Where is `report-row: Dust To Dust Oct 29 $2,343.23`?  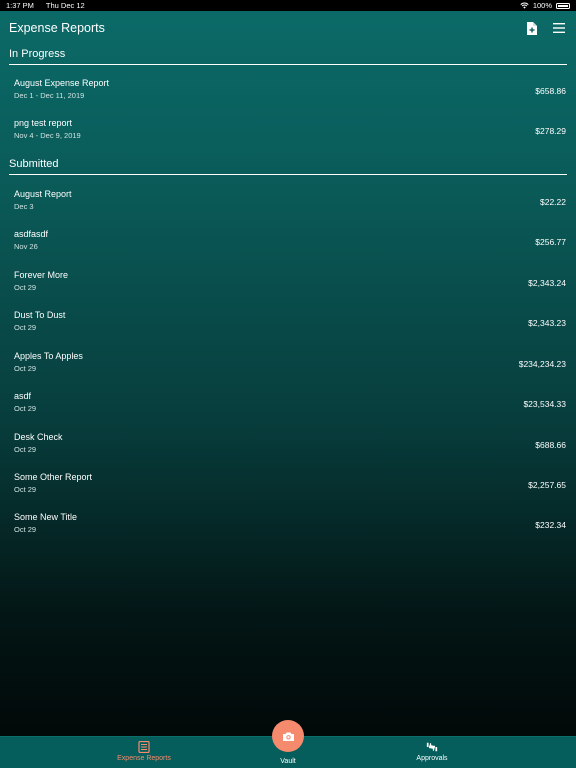 report-row: Dust To Dust Oct 29 $2,343.23 is located at coordinates (290, 325).